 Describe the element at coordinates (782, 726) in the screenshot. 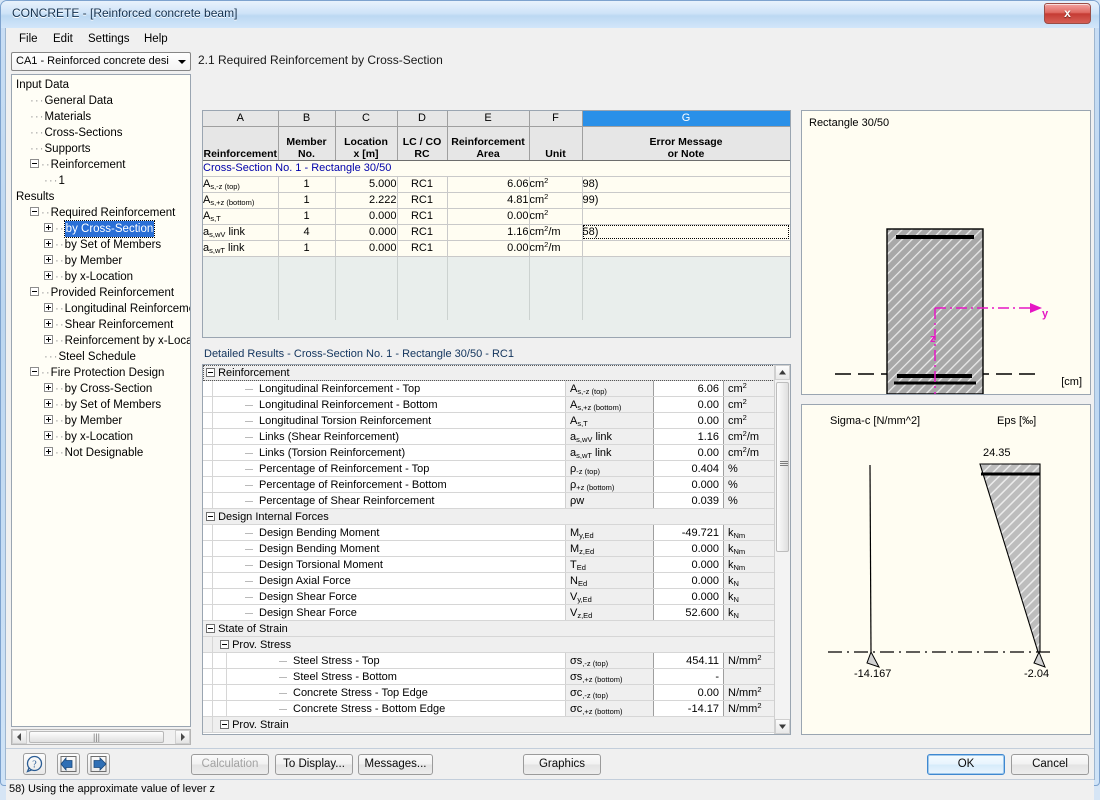

I see `scroll-down-arrow-icon` at that location.